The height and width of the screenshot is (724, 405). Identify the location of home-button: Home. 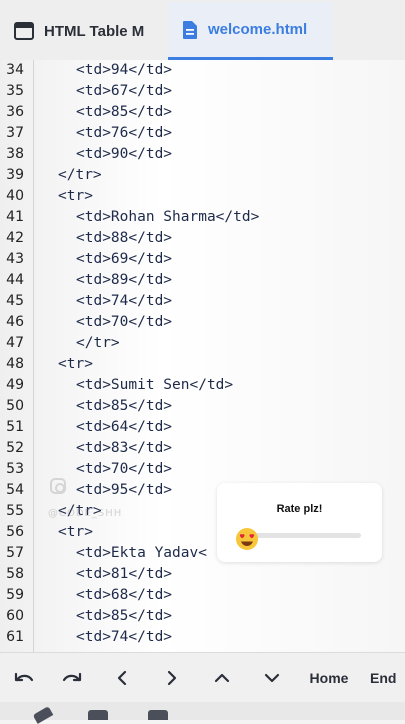
(329, 678).